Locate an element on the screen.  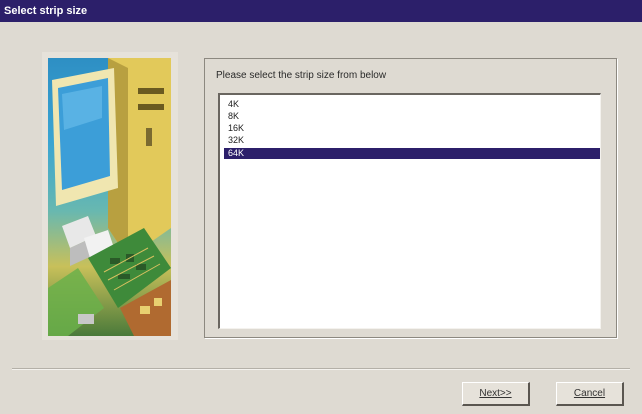
list-item: 16K is located at coordinates (412, 128).